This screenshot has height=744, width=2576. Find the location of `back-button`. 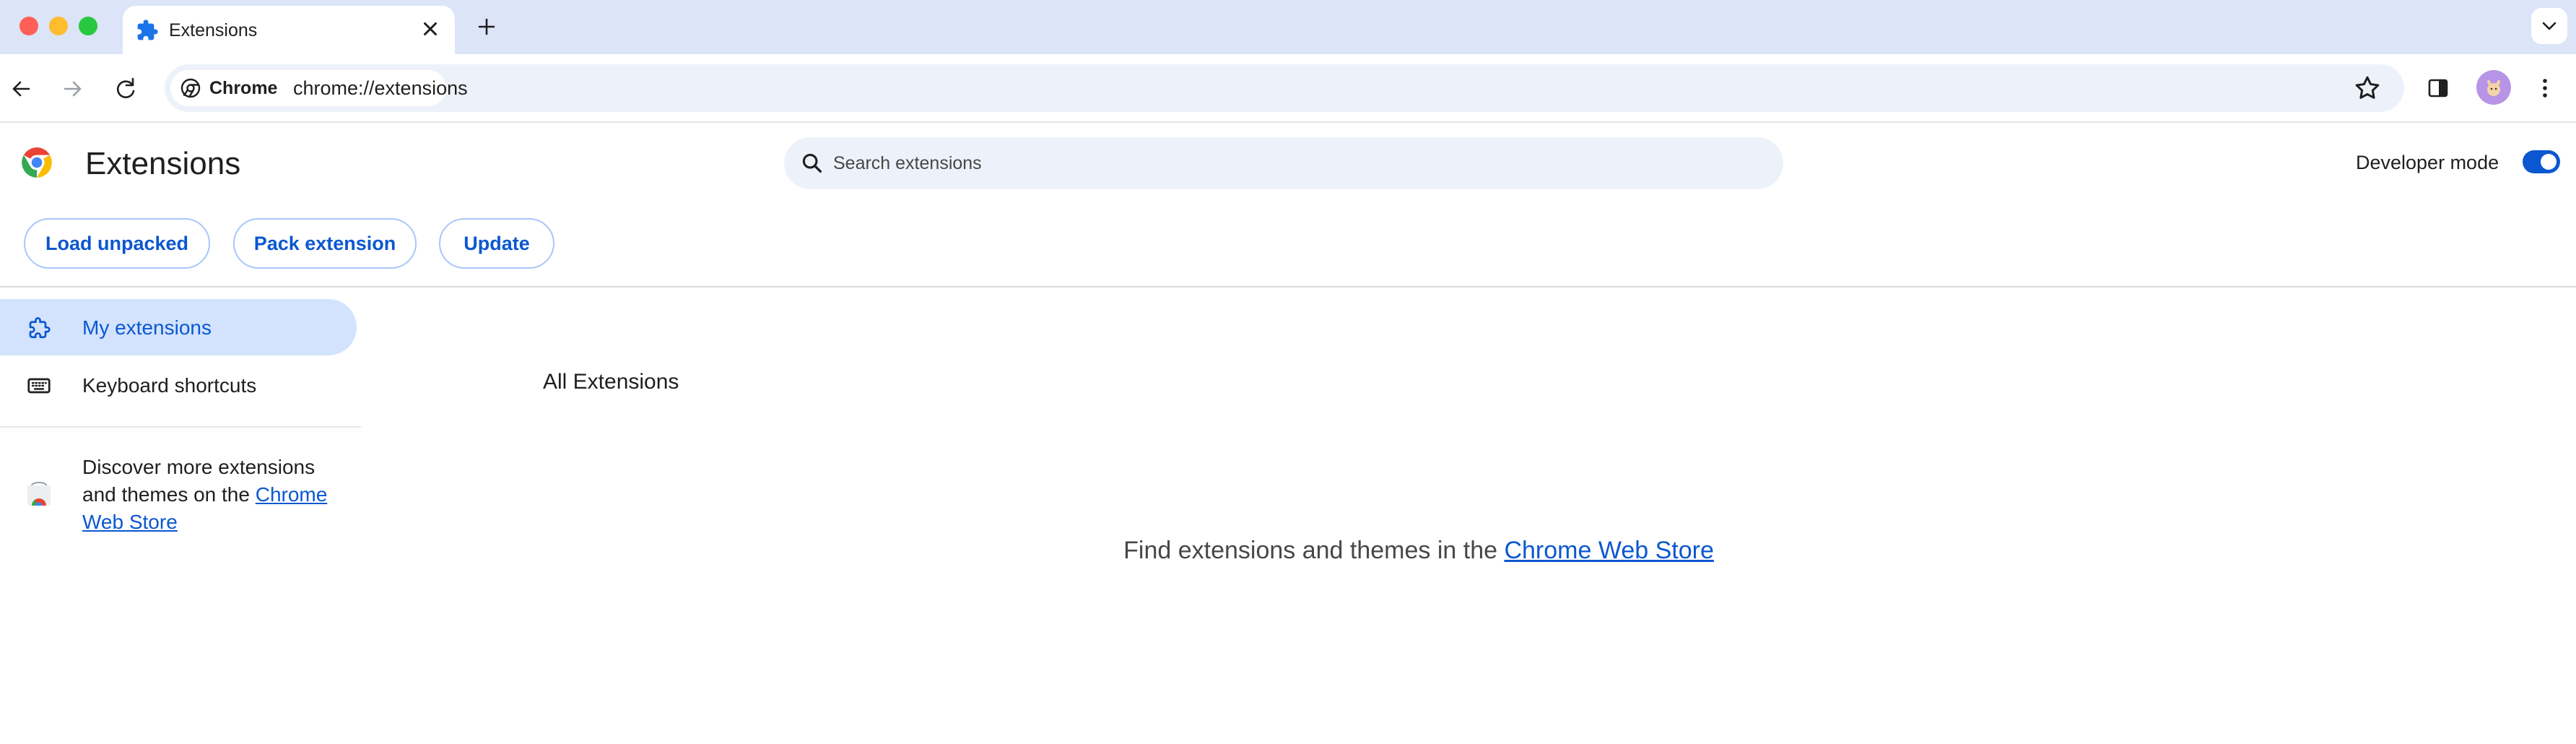

back-button is located at coordinates (21, 89).